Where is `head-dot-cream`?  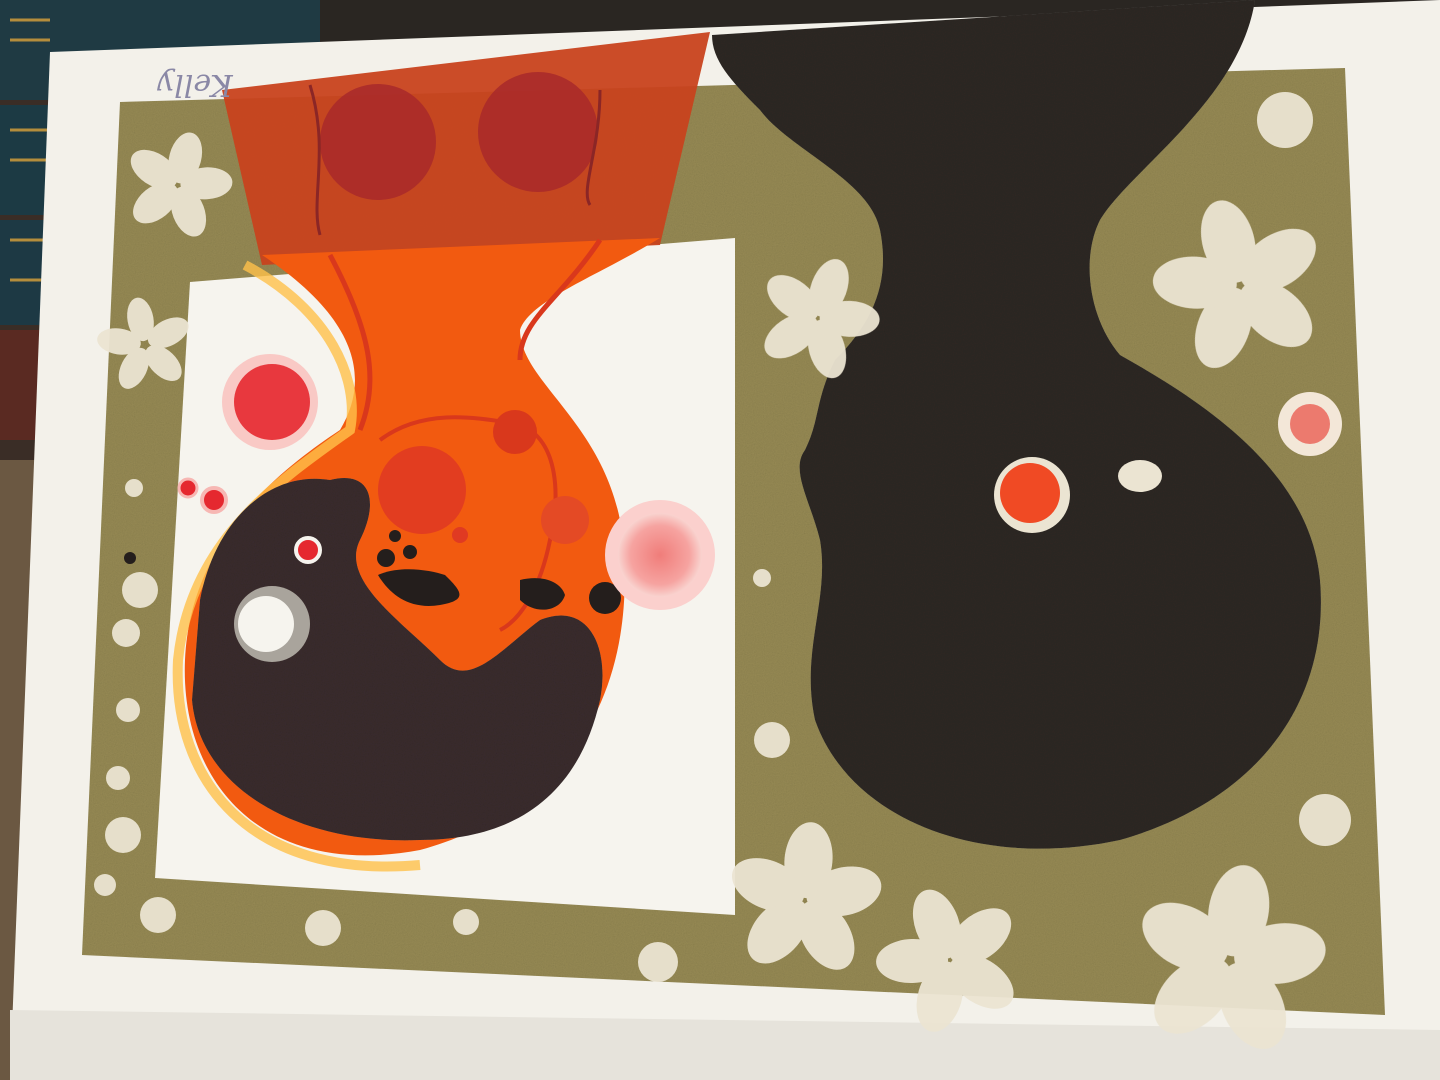
head-dot-cream is located at coordinates (1140, 476).